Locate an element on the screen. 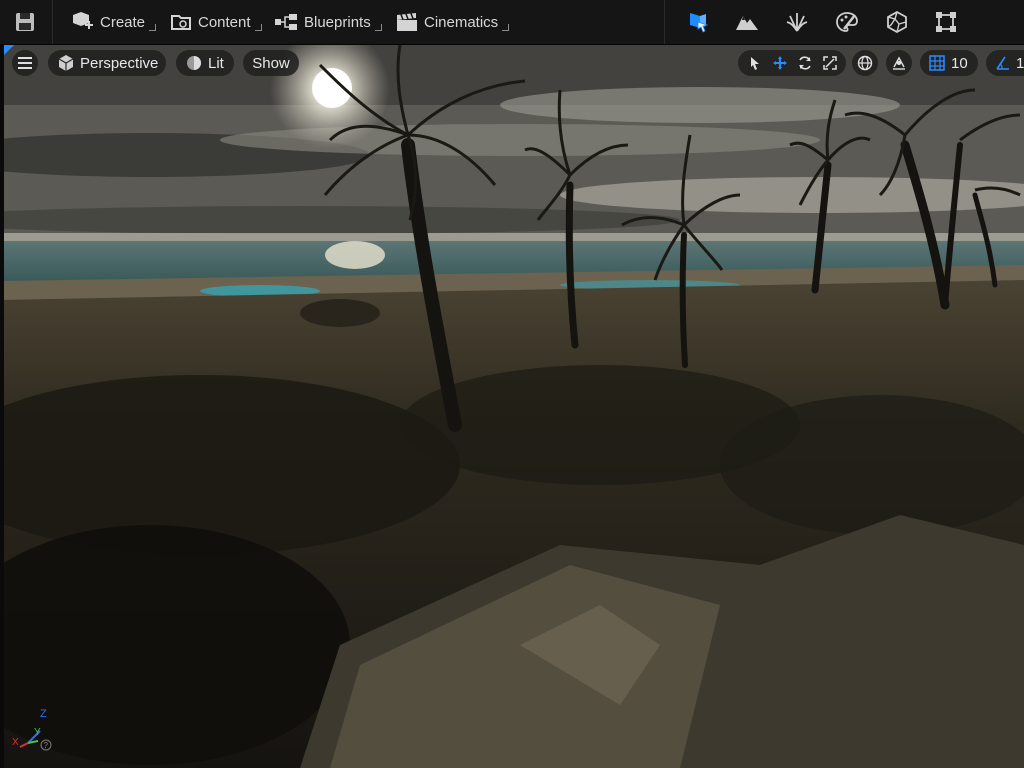 This screenshot has width=1024, height=768. show-dropdown: Show is located at coordinates (271, 63).